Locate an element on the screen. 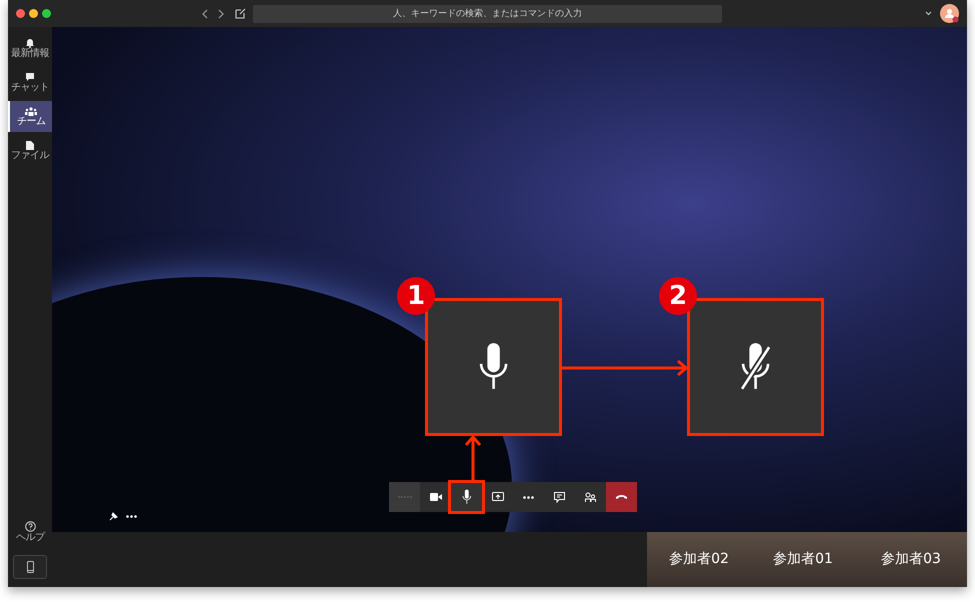 This screenshot has width=975, height=602. phone-icon is located at coordinates (30, 567).